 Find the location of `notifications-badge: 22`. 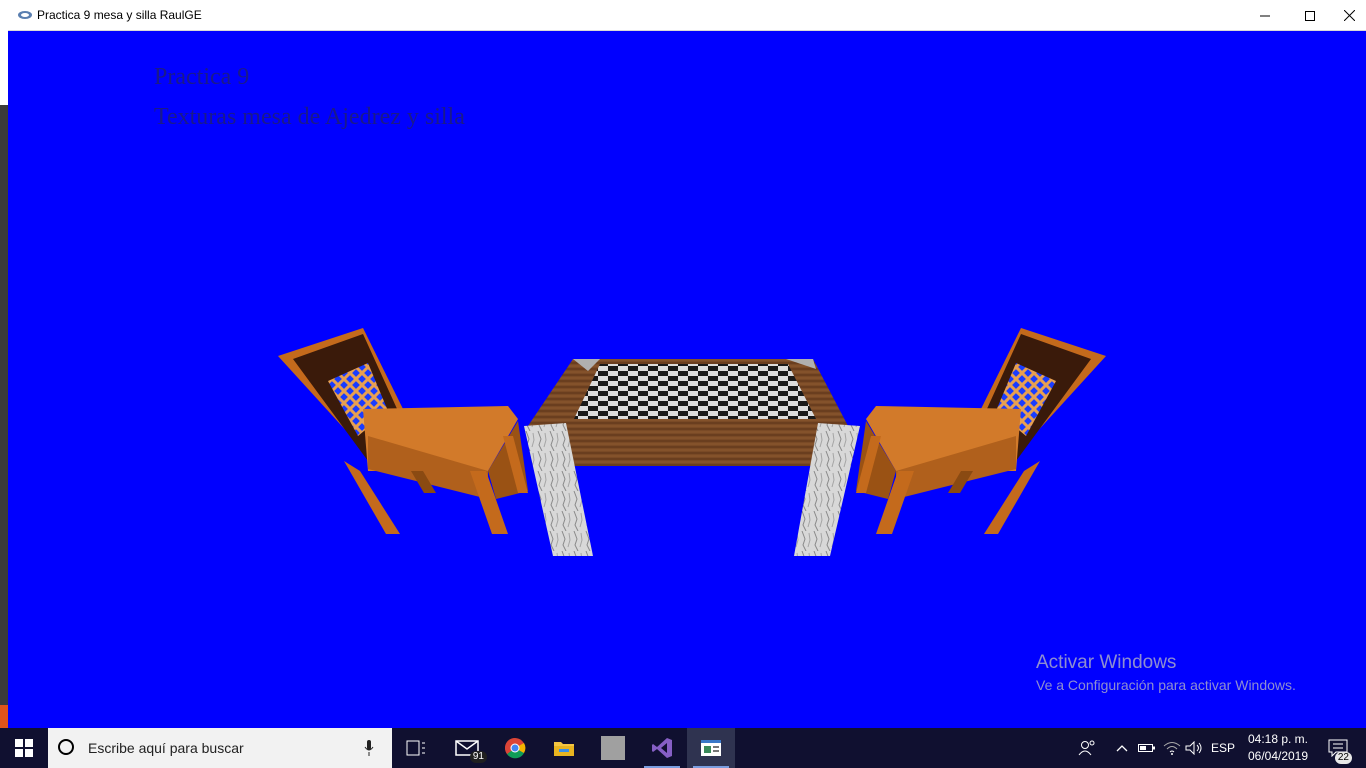

notifications-badge: 22 is located at coordinates (1343, 758).